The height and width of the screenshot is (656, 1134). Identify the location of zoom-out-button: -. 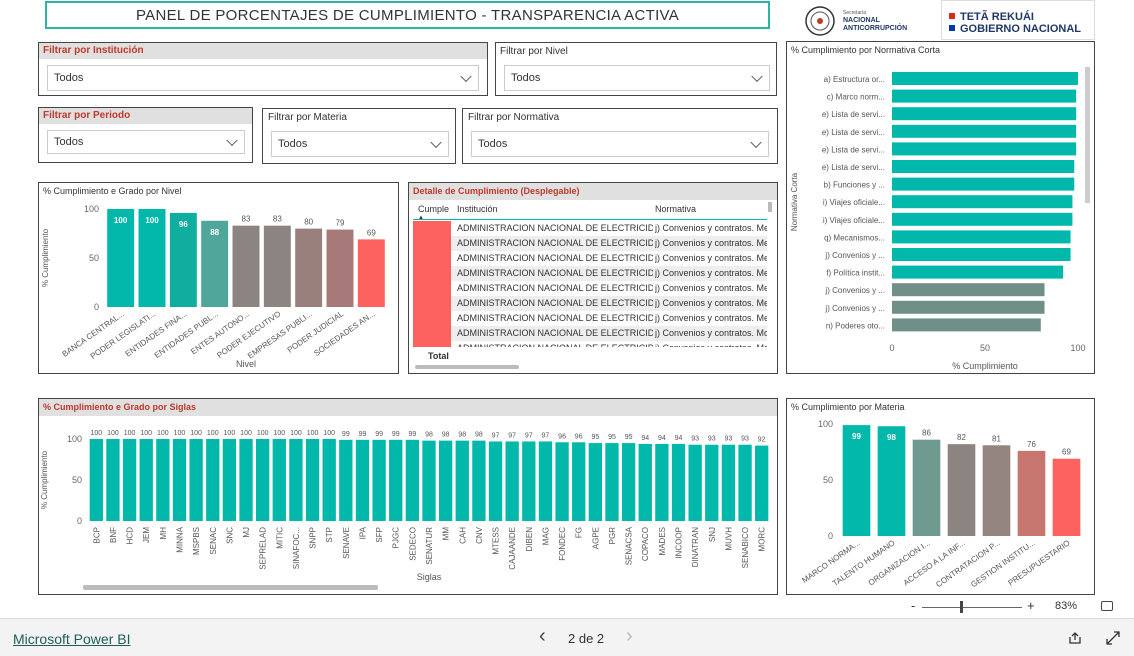
(913, 605).